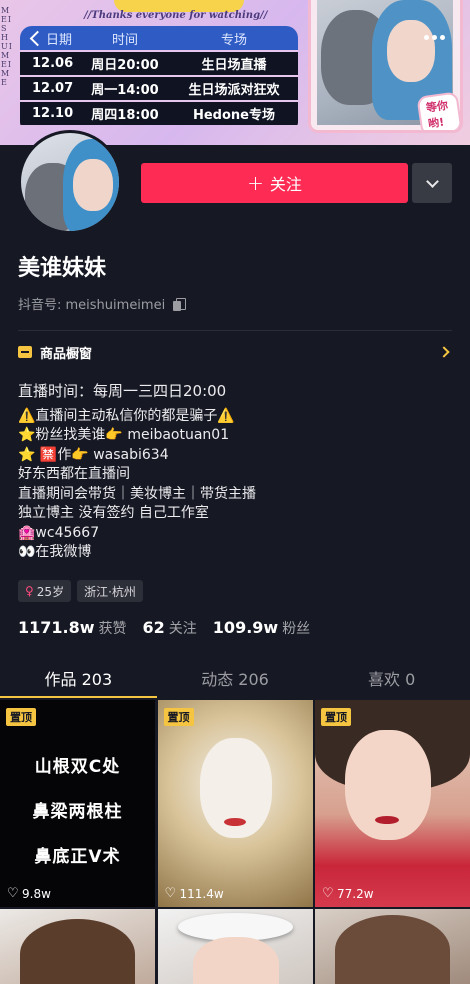 This screenshot has width=470, height=984. I want to click on video-thumbnail: 置顶 77.2w, so click(392, 803).